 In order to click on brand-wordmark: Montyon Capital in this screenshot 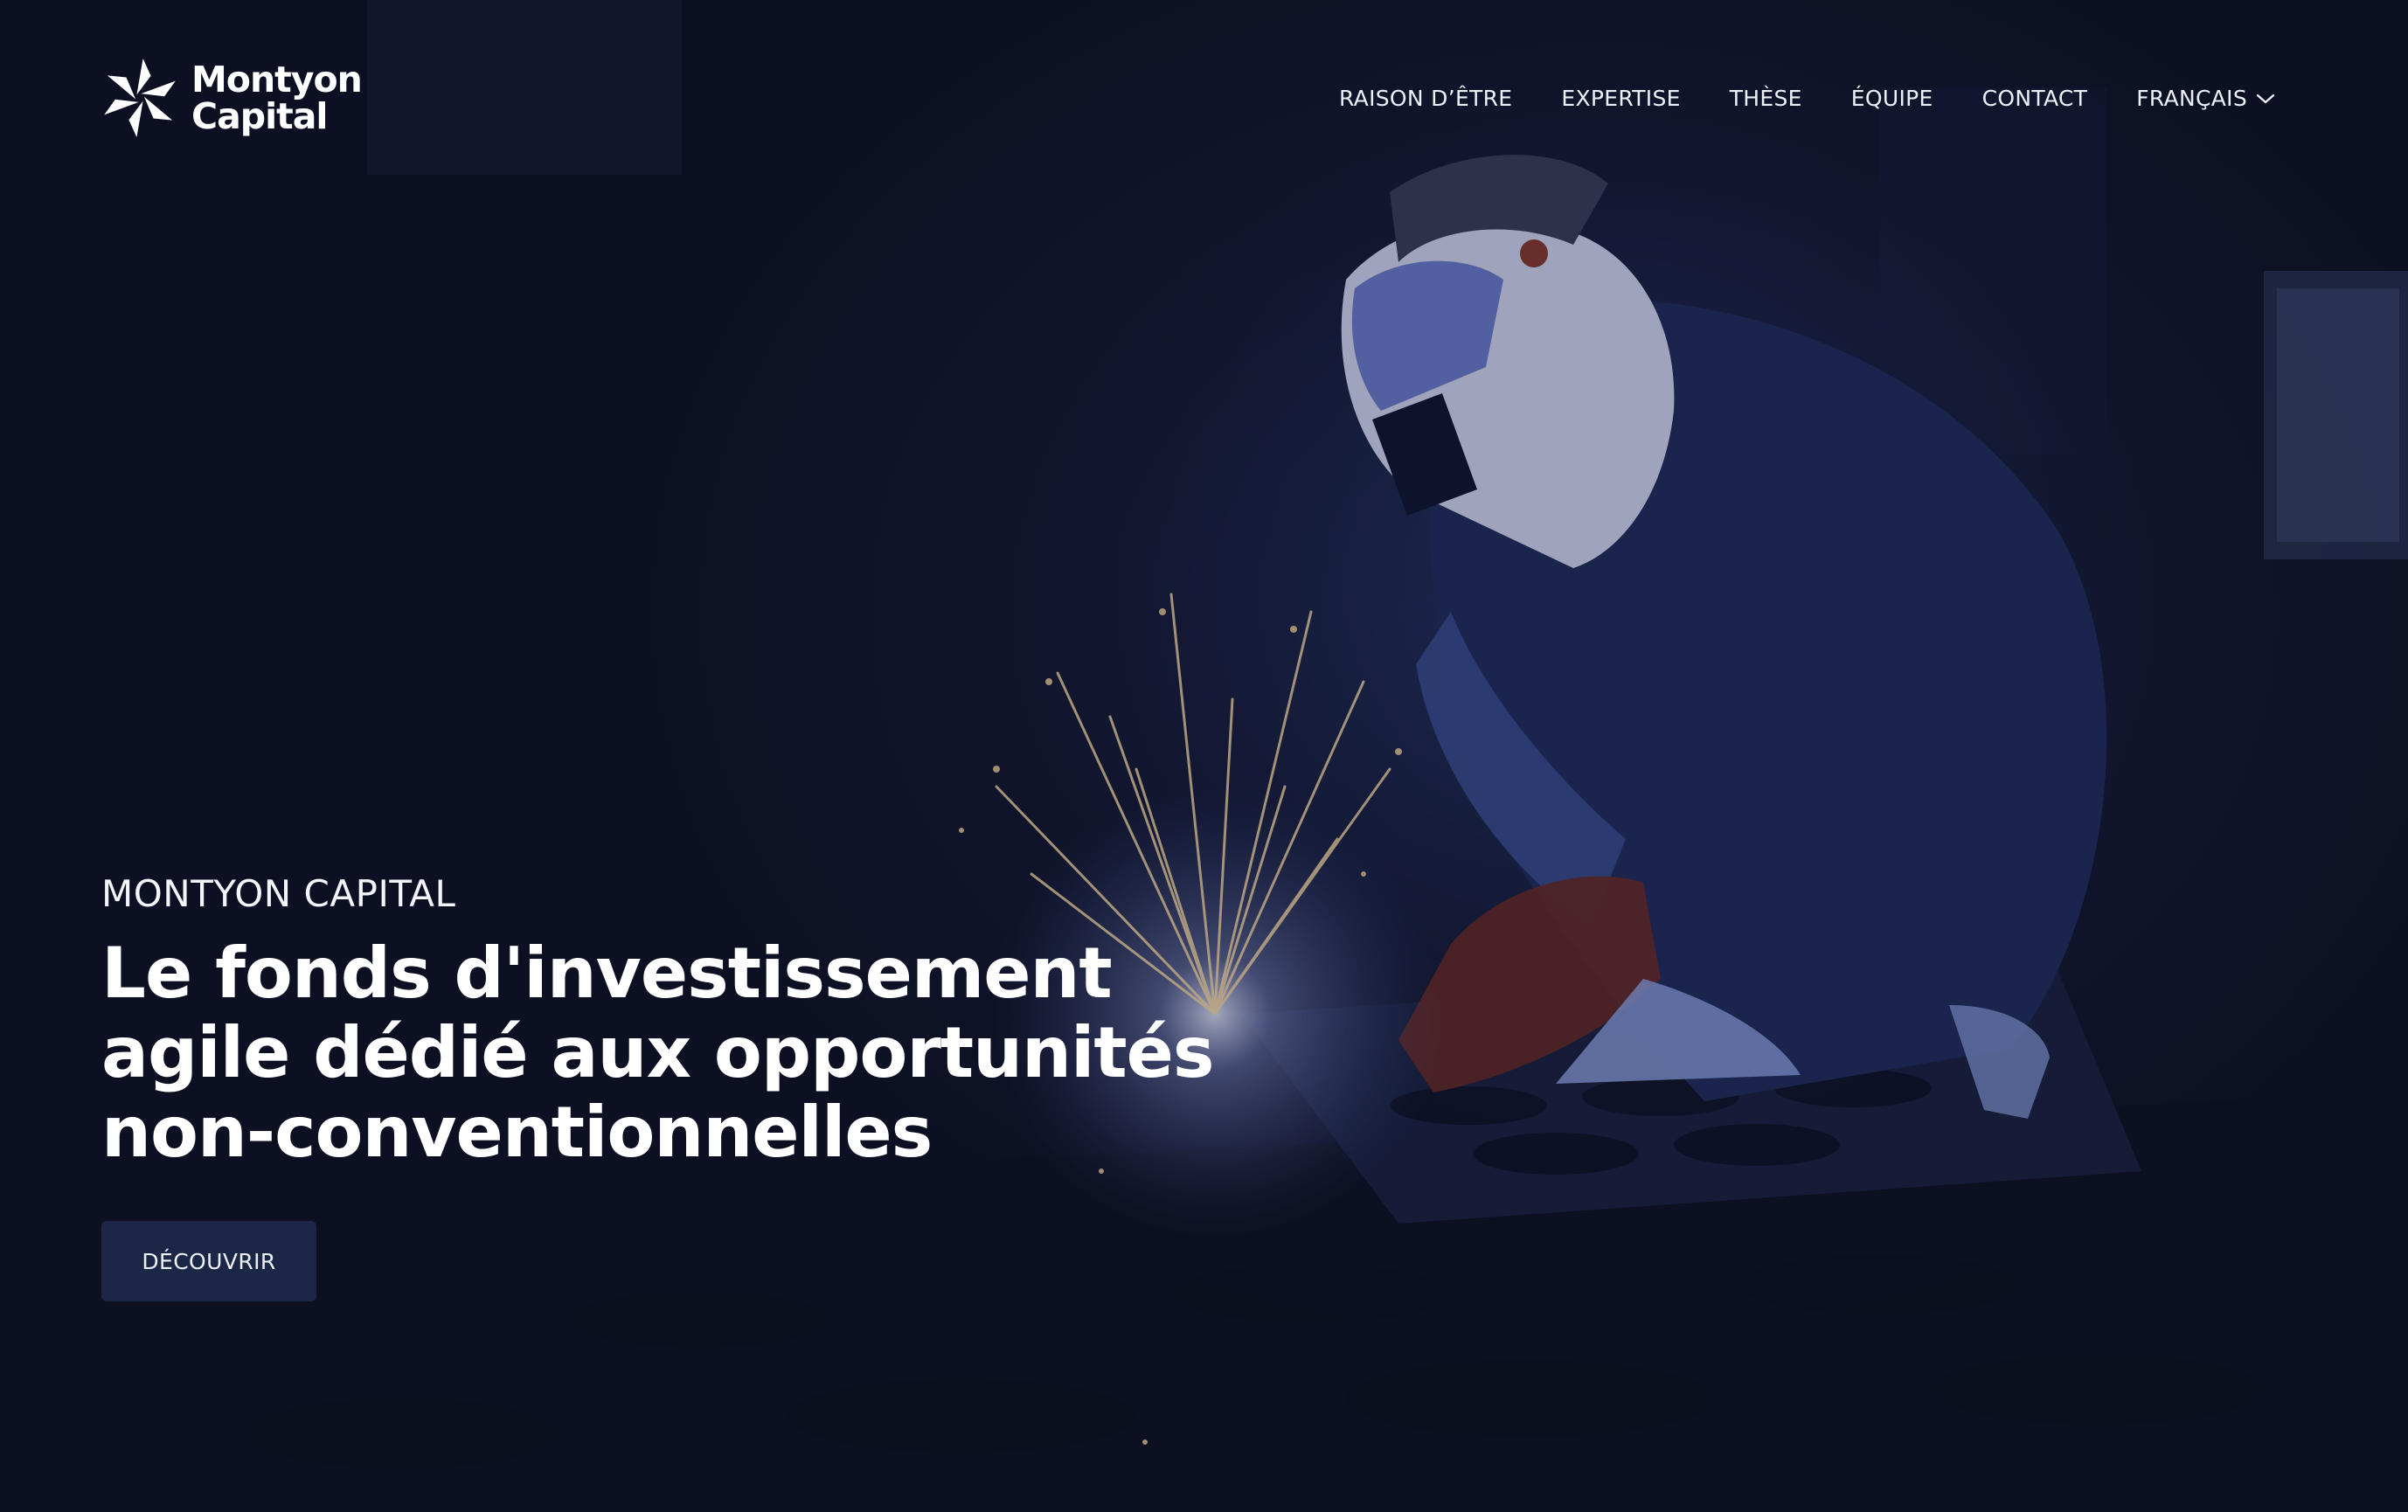, I will do `click(277, 98)`.